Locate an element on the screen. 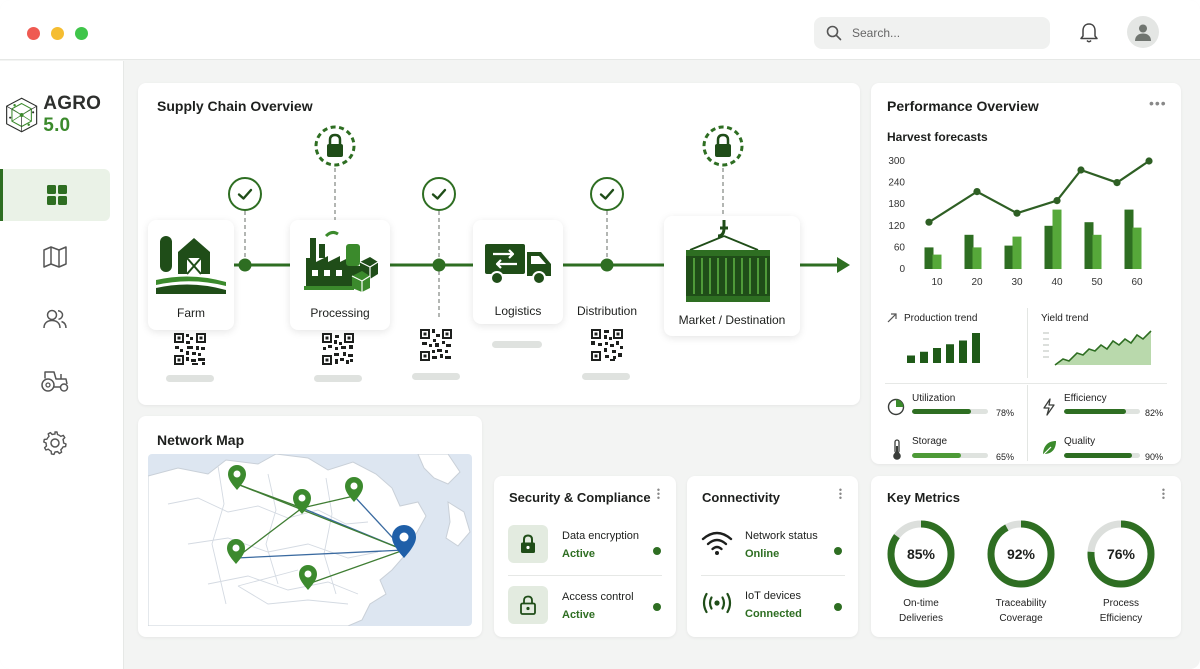  network-map-title: Network Map is located at coordinates (201, 440).